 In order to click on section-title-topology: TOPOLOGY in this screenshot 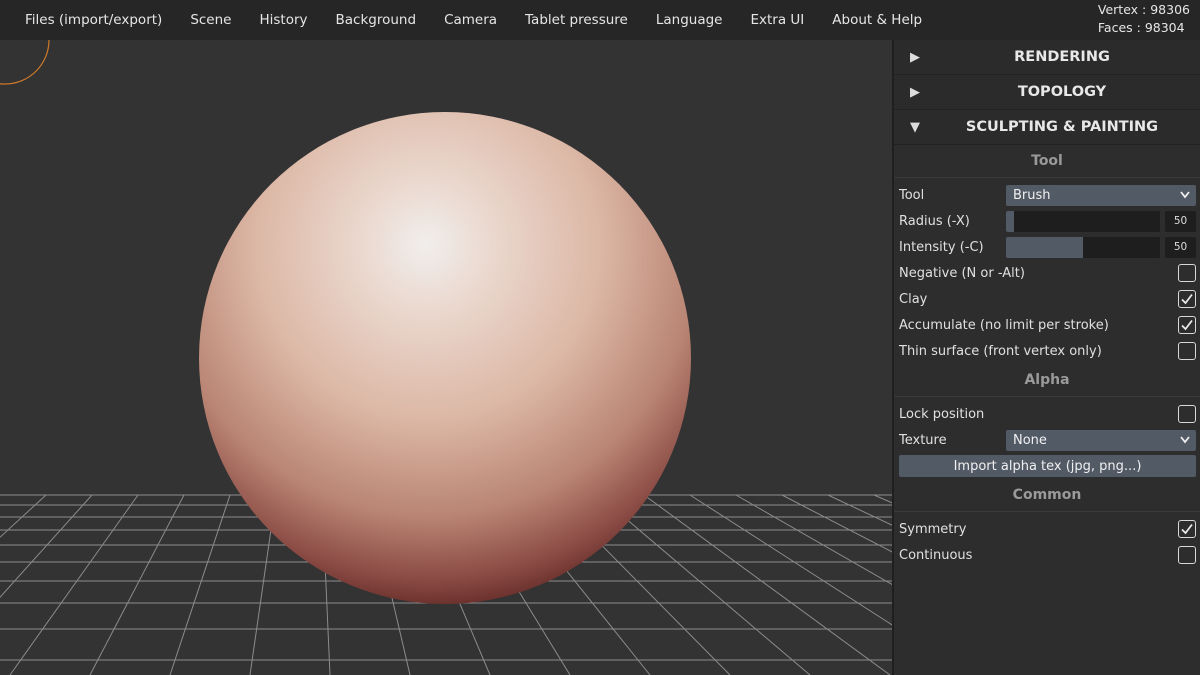, I will do `click(1062, 92)`.